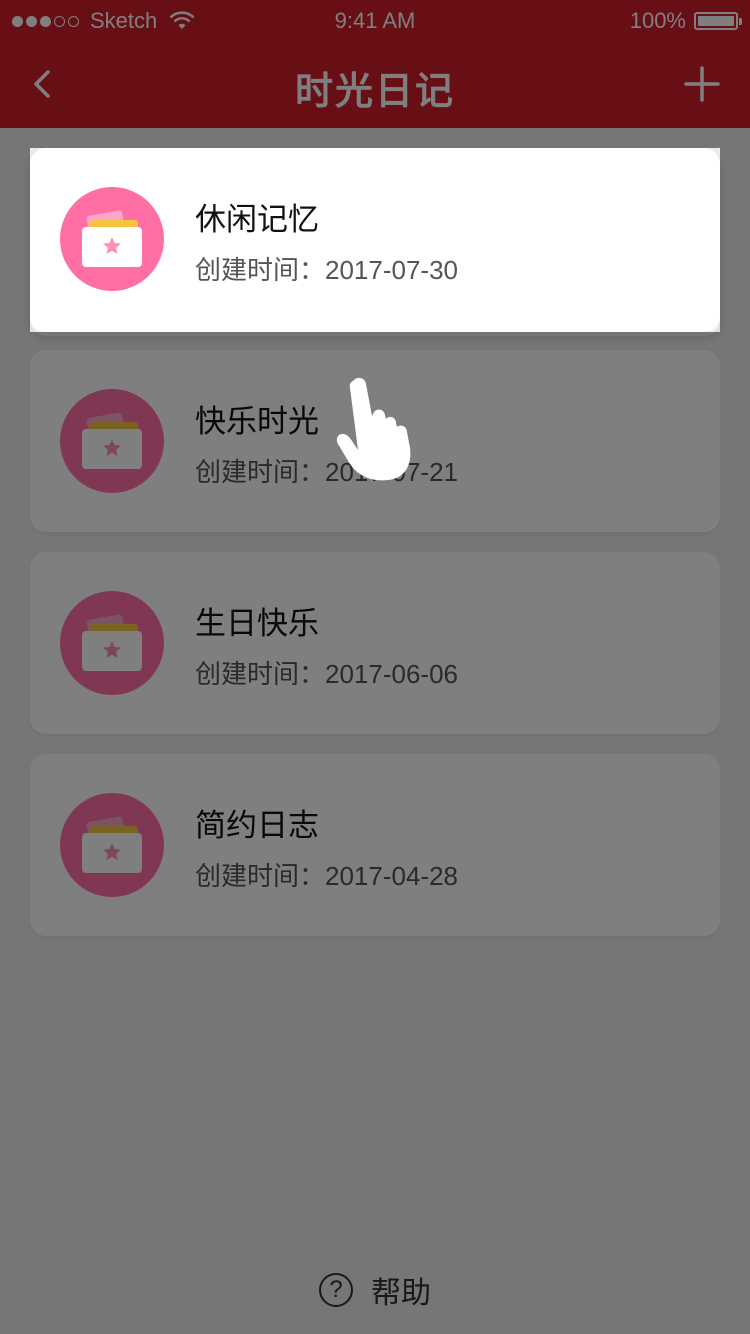 The width and height of the screenshot is (750, 1334). Describe the element at coordinates (373, 429) in the screenshot. I see `hand-pointer-icon` at that location.